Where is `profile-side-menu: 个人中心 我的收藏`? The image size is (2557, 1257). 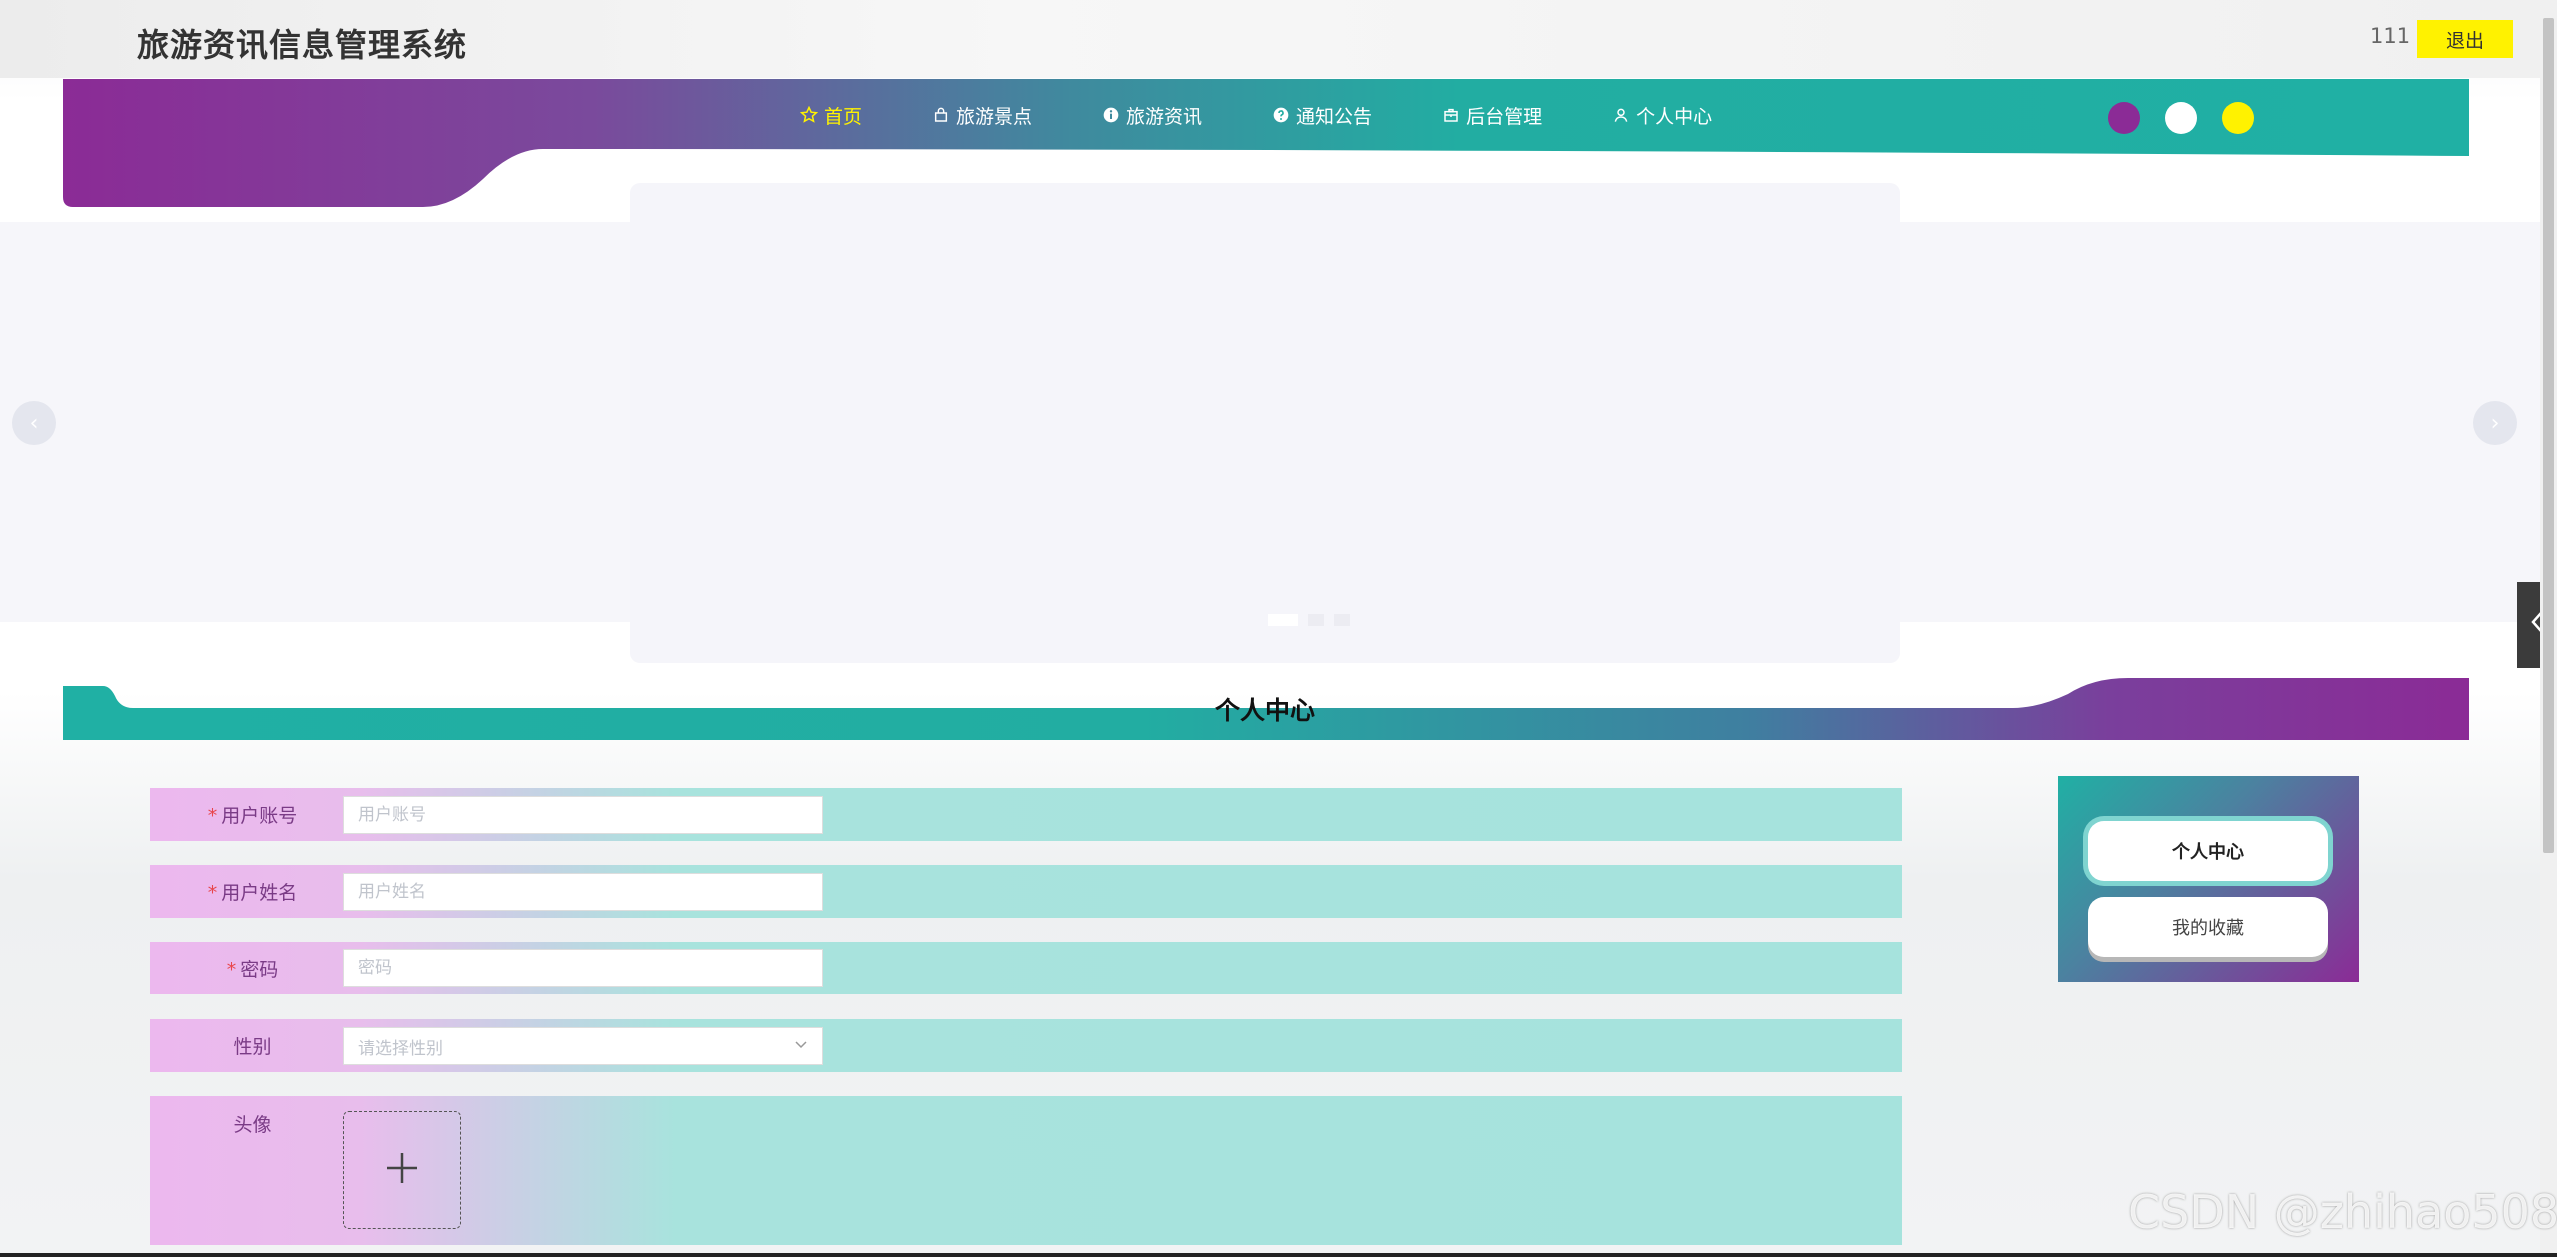
profile-side-menu: 个人中心 我的收藏 is located at coordinates (2208, 879).